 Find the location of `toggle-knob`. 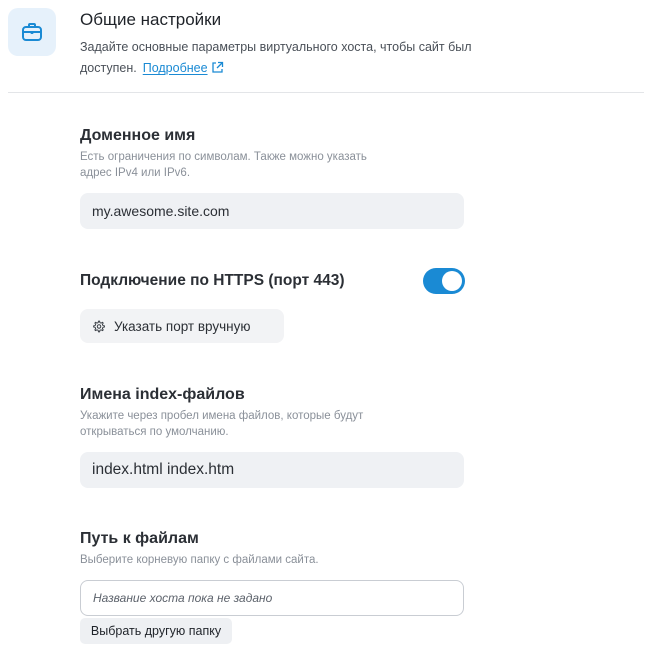

toggle-knob is located at coordinates (452, 281).